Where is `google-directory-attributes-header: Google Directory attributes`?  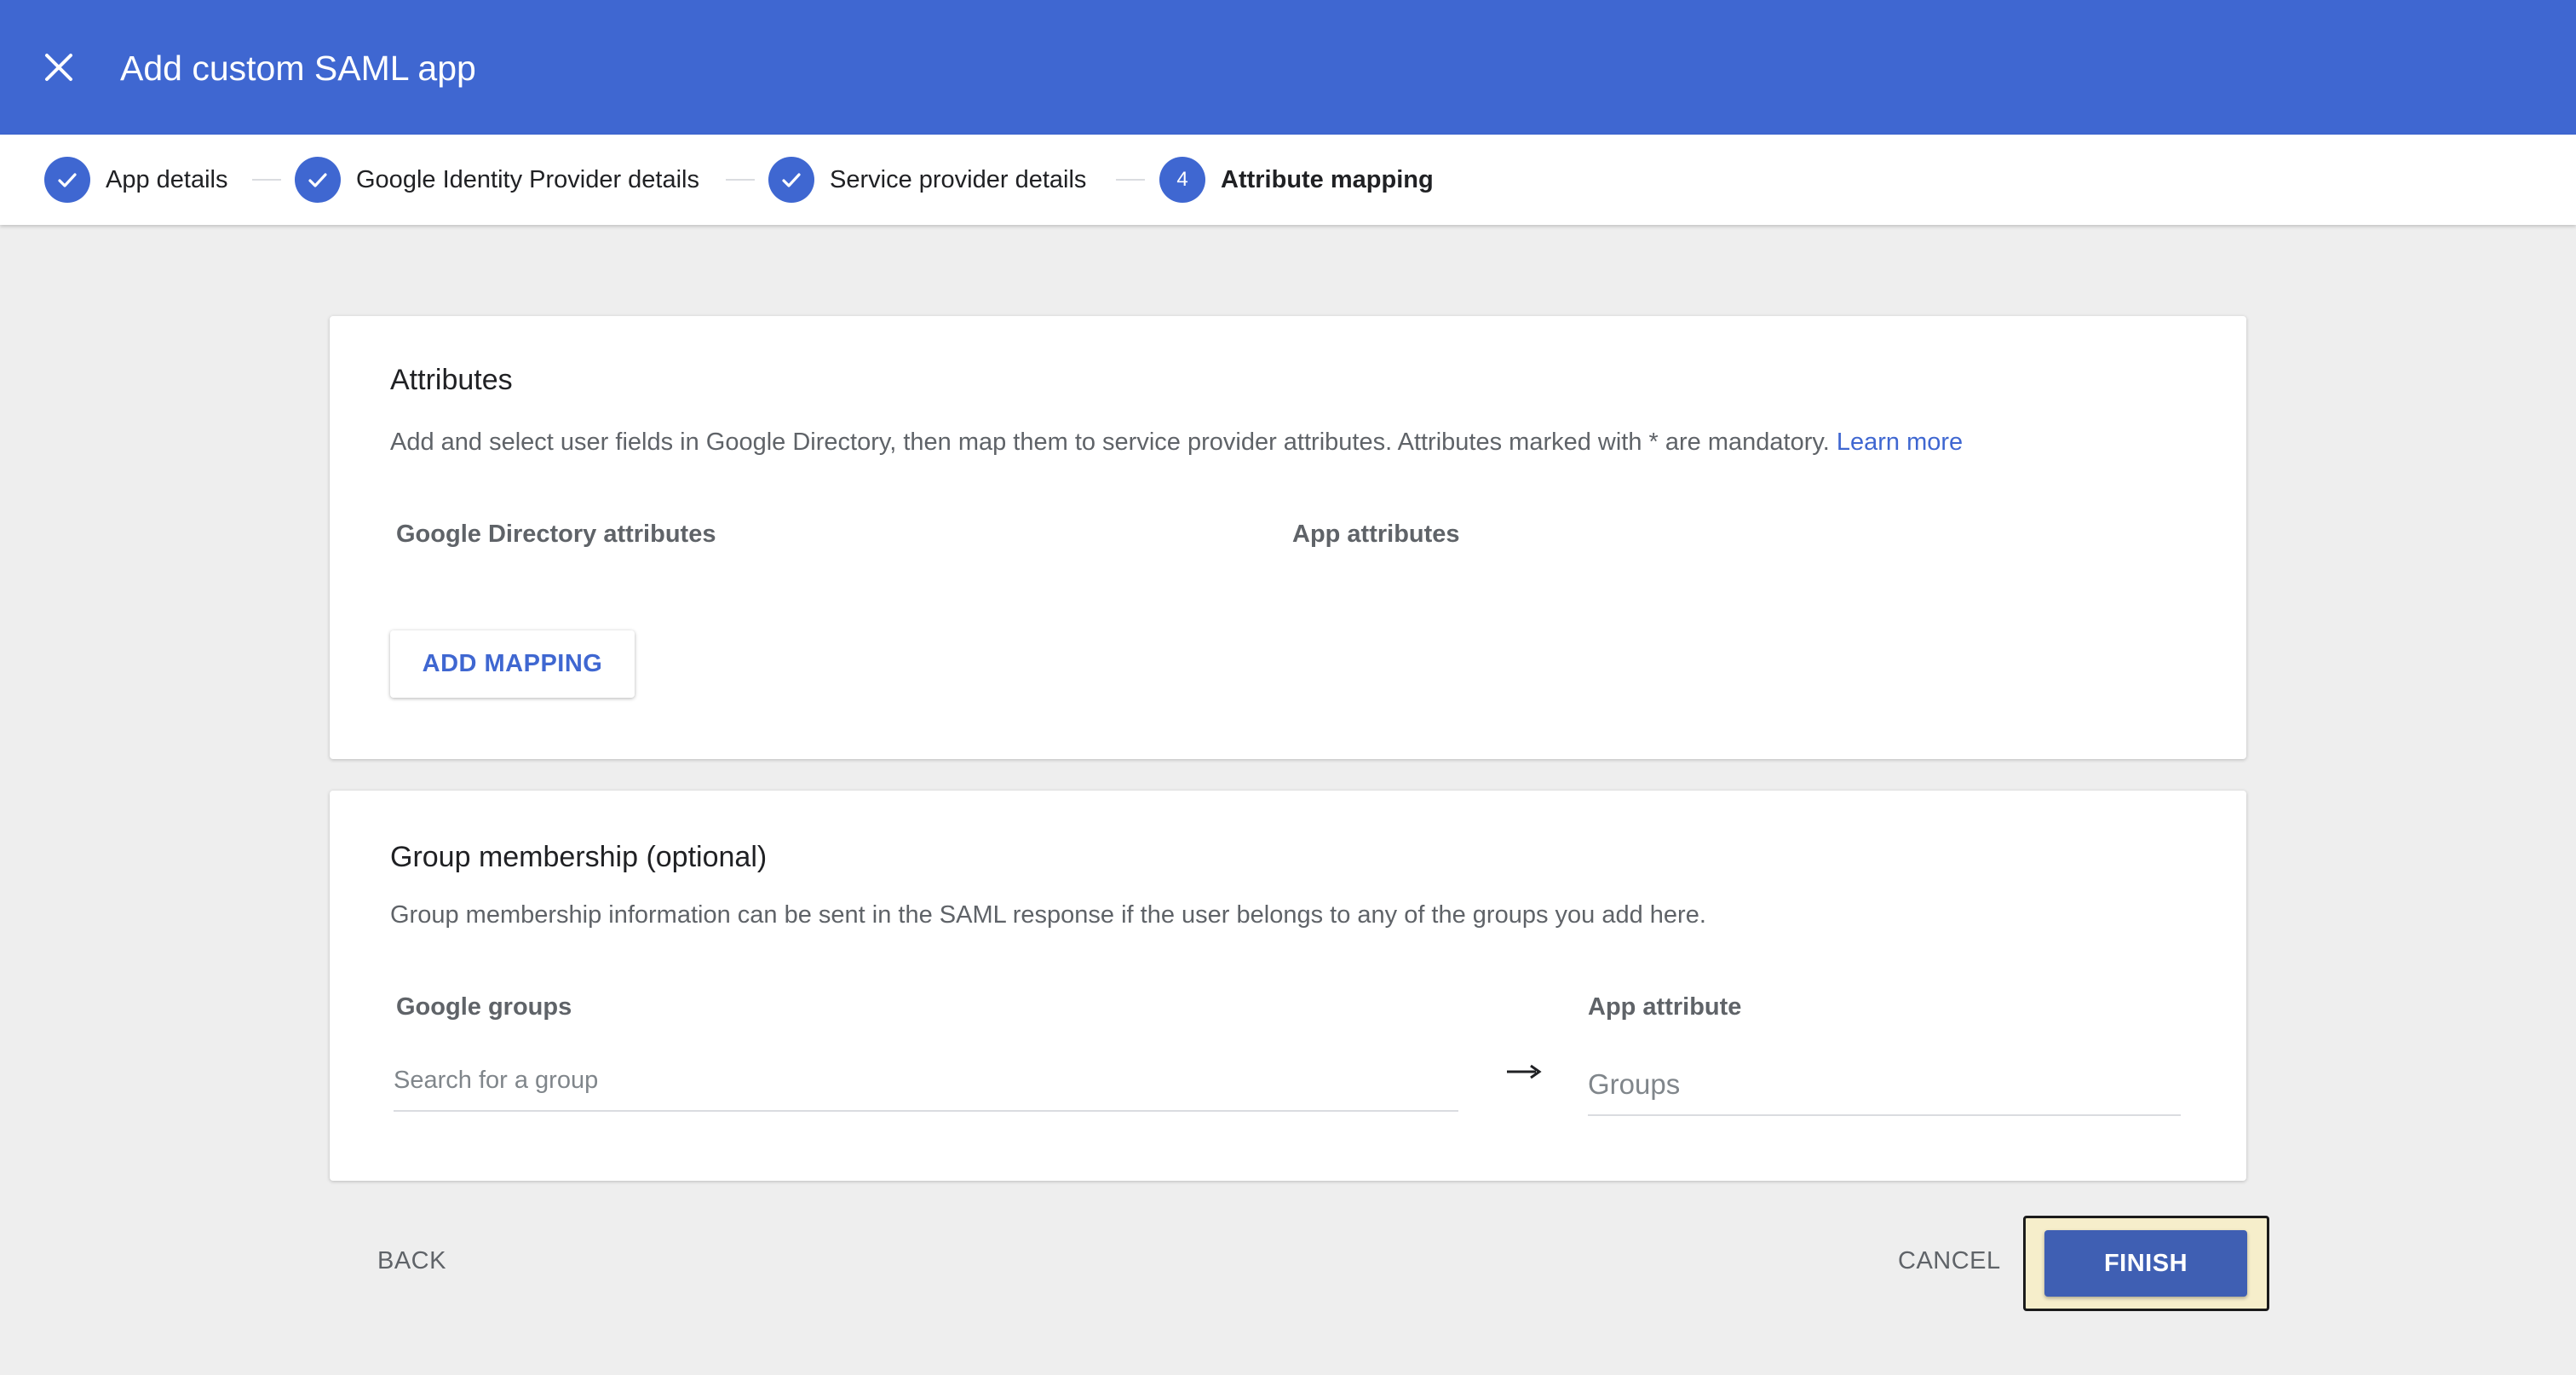 google-directory-attributes-header: Google Directory attributes is located at coordinates (556, 534).